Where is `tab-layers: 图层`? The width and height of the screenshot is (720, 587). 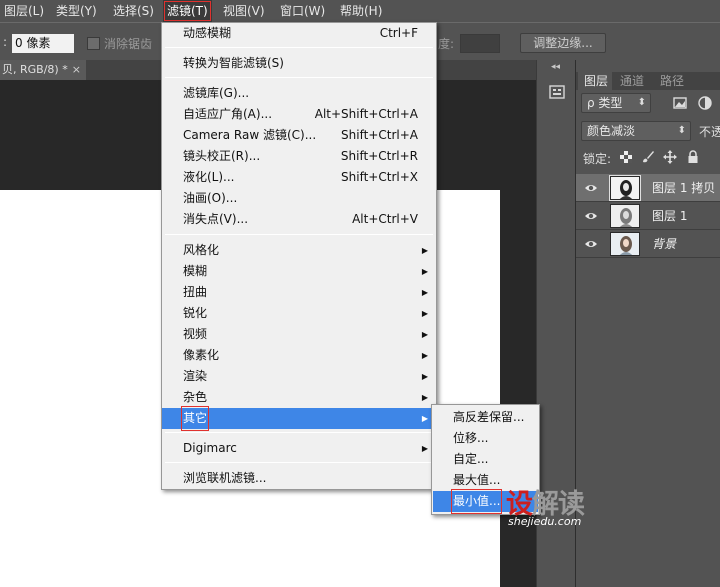
tab-layers: 图层 is located at coordinates (595, 81).